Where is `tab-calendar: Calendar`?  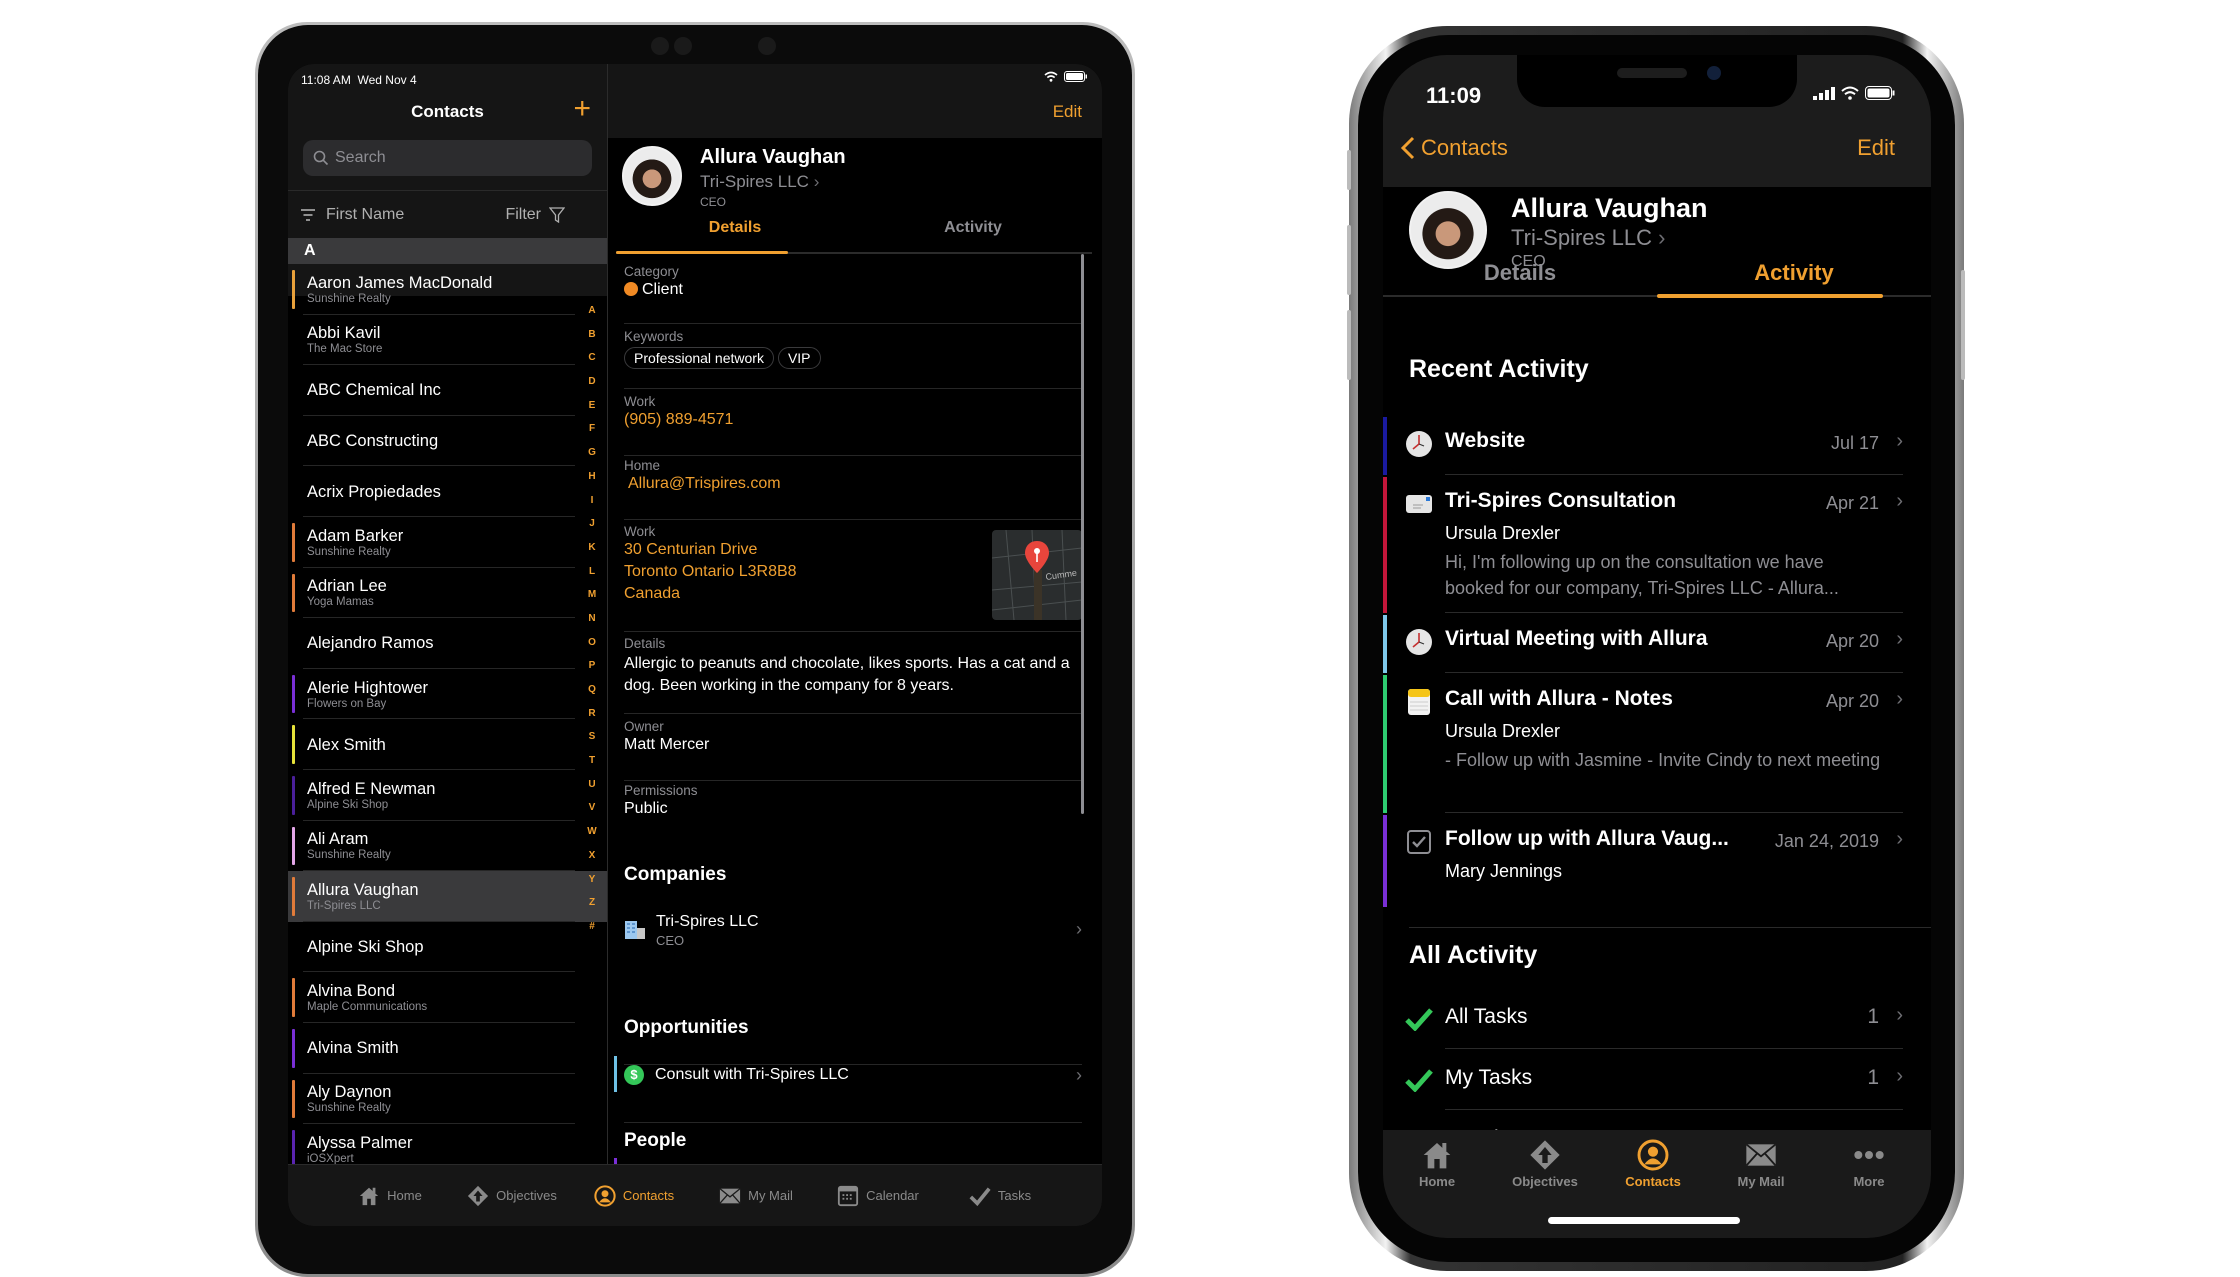 tab-calendar: Calendar is located at coordinates (878, 1195).